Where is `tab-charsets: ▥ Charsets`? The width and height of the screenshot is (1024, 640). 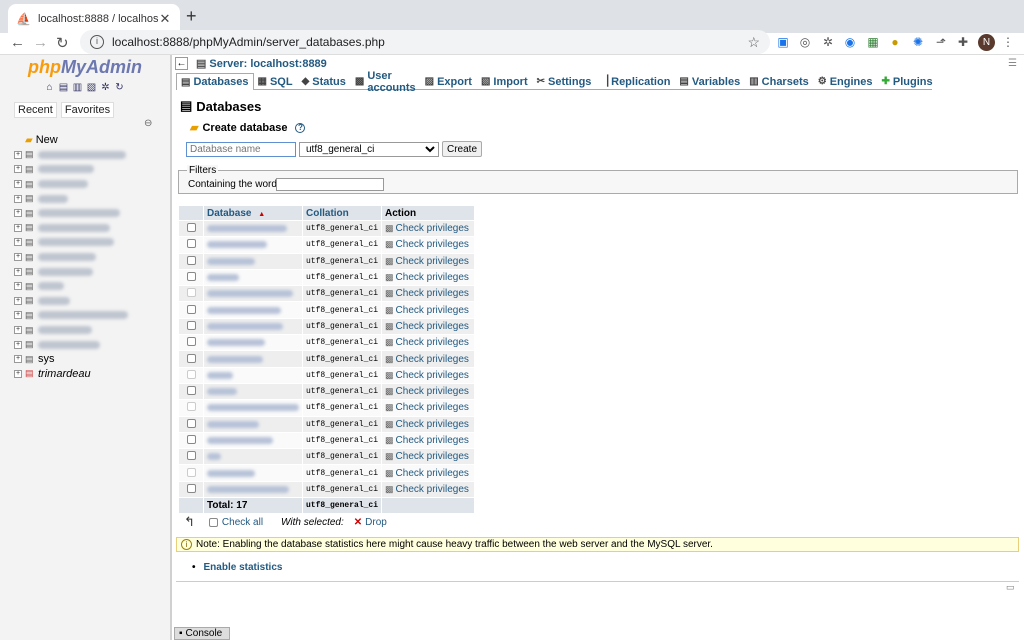
tab-charsets: ▥ Charsets is located at coordinates (779, 81).